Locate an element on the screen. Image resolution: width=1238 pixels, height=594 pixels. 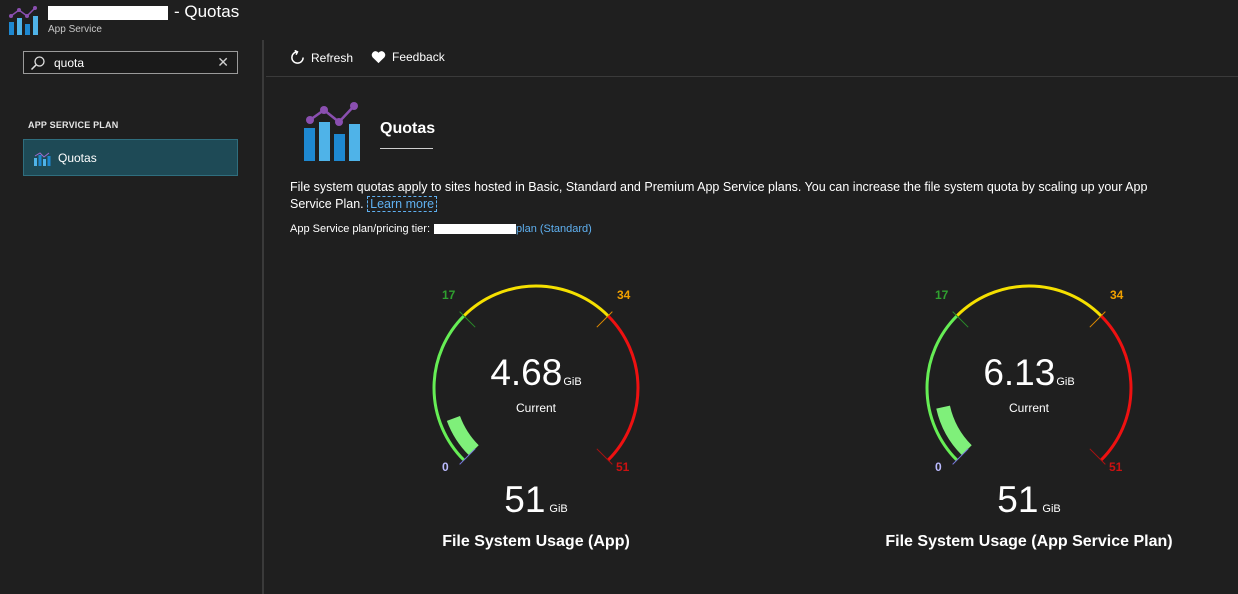
window-title: - Quotas is located at coordinates (143, 12).